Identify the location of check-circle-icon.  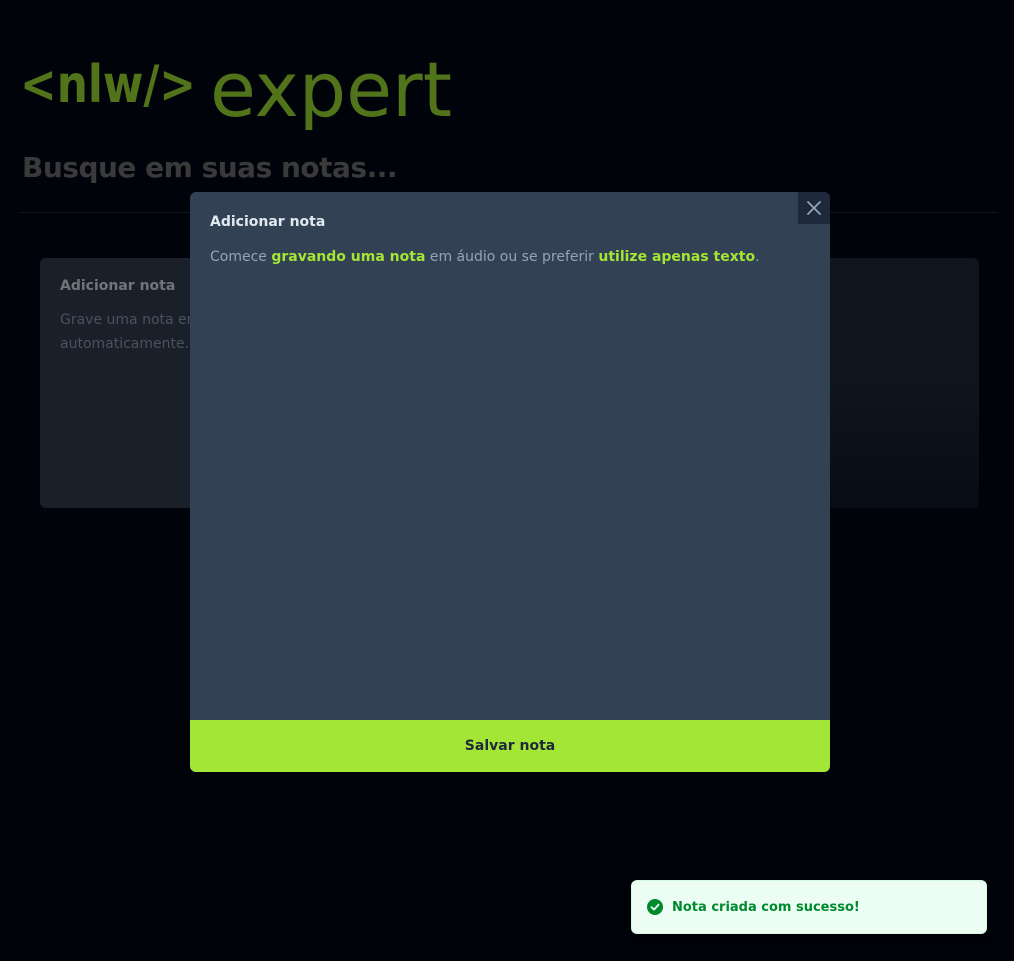
(655, 907).